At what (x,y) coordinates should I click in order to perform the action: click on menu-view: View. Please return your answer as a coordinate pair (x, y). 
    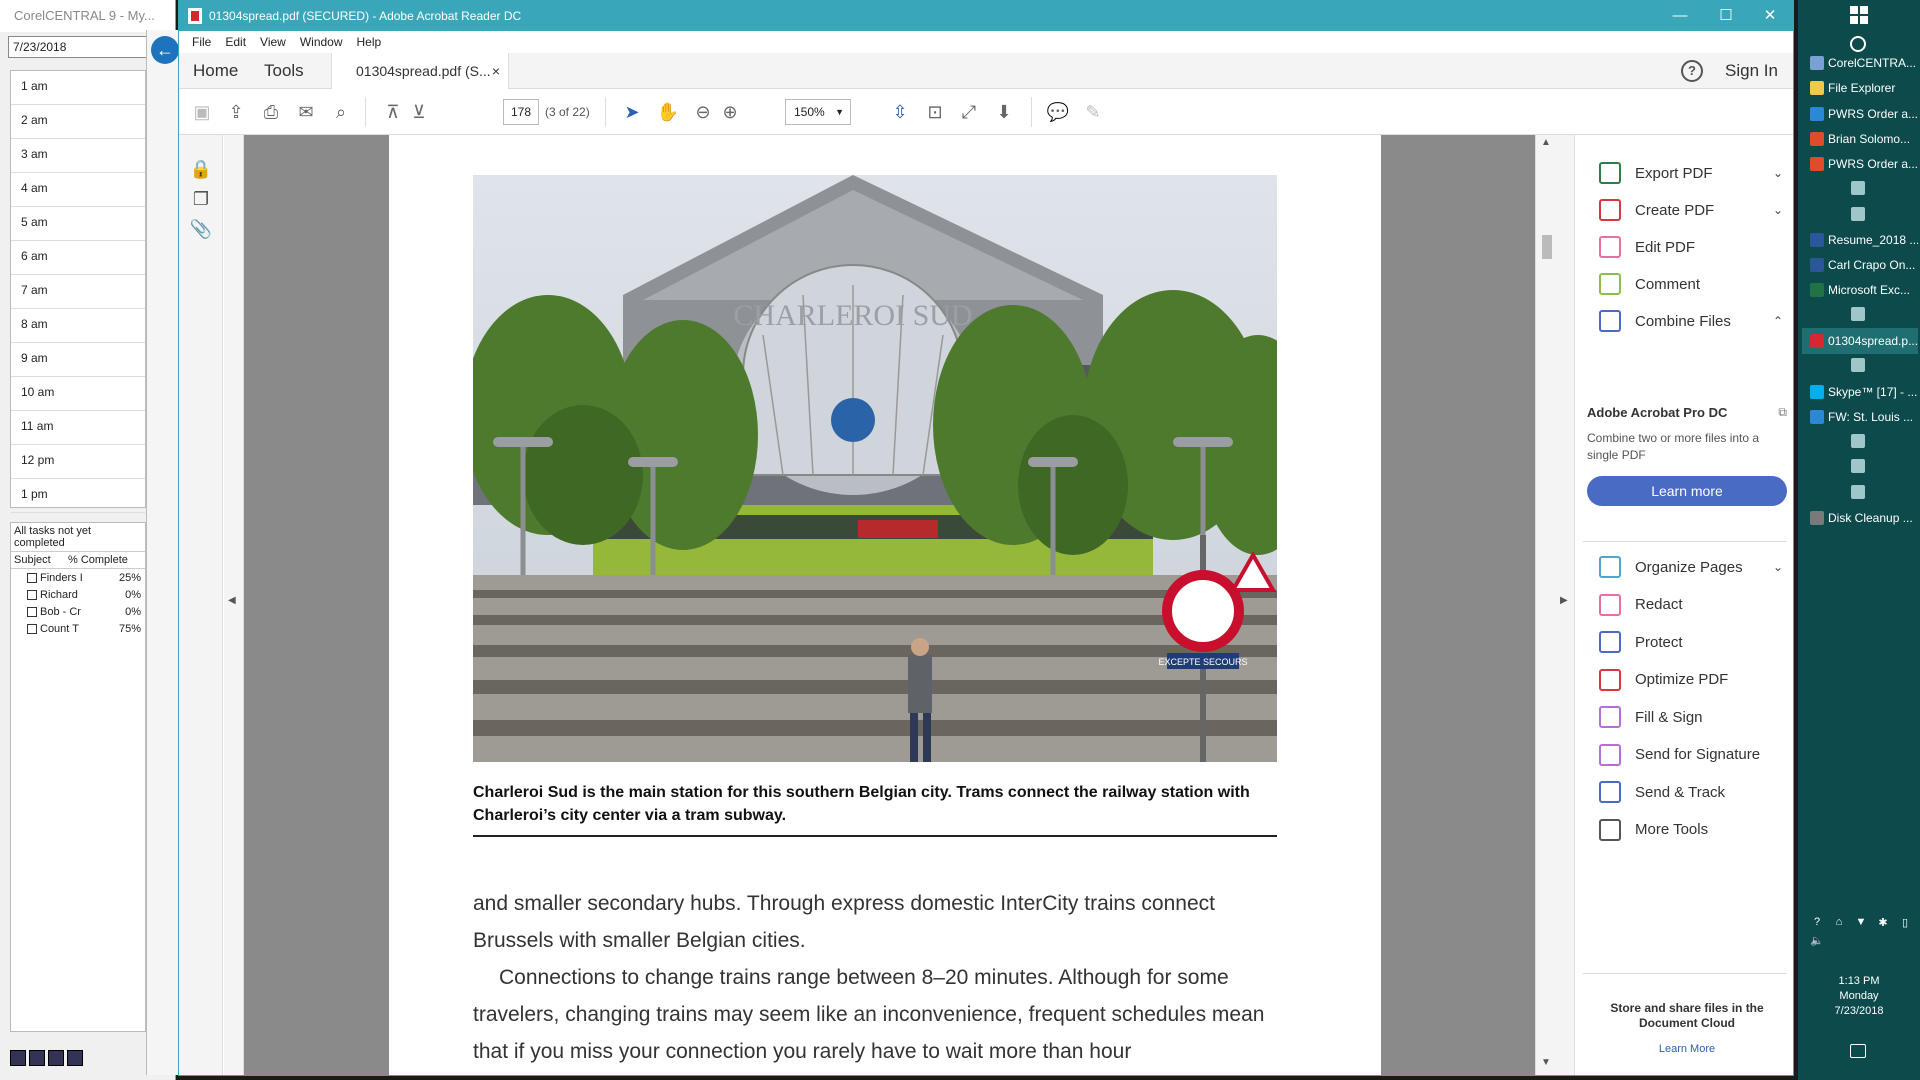
    Looking at the image, I should click on (273, 42).